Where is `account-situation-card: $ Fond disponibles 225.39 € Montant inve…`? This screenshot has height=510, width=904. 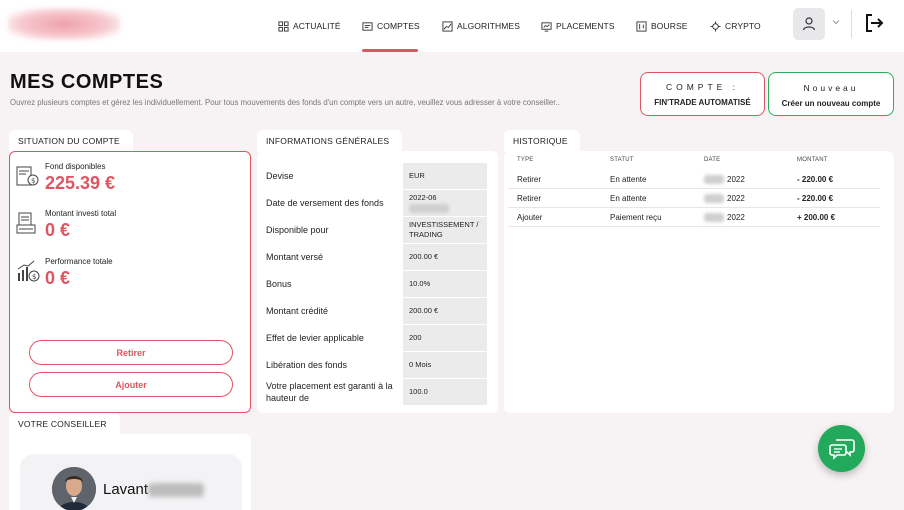 account-situation-card: $ Fond disponibles 225.39 € Montant inve… is located at coordinates (130, 282).